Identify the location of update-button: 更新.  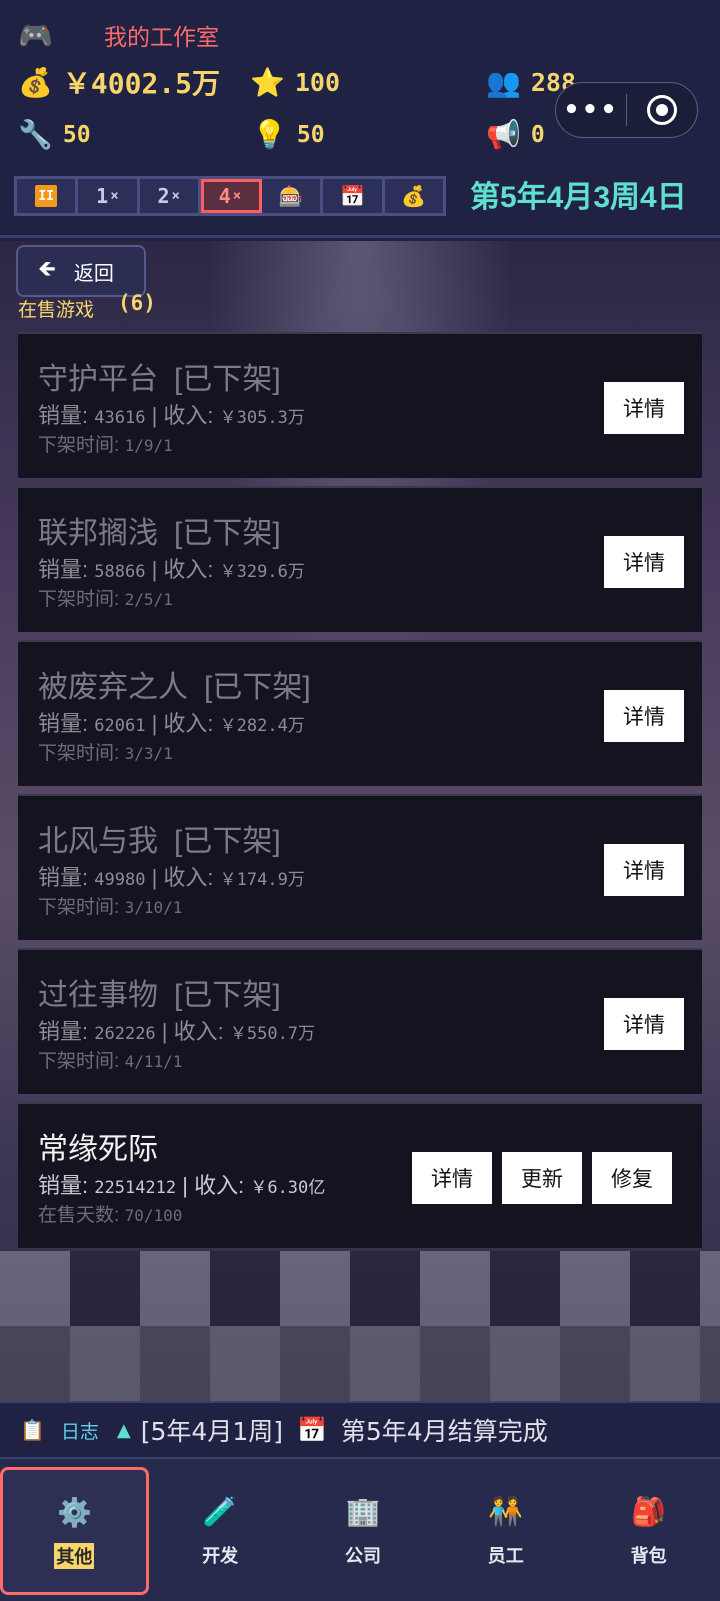
(542, 1178).